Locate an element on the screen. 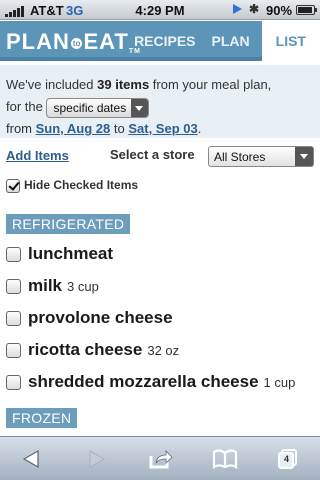 The width and height of the screenshot is (320, 480). forward-arrow-icon is located at coordinates (97, 459).